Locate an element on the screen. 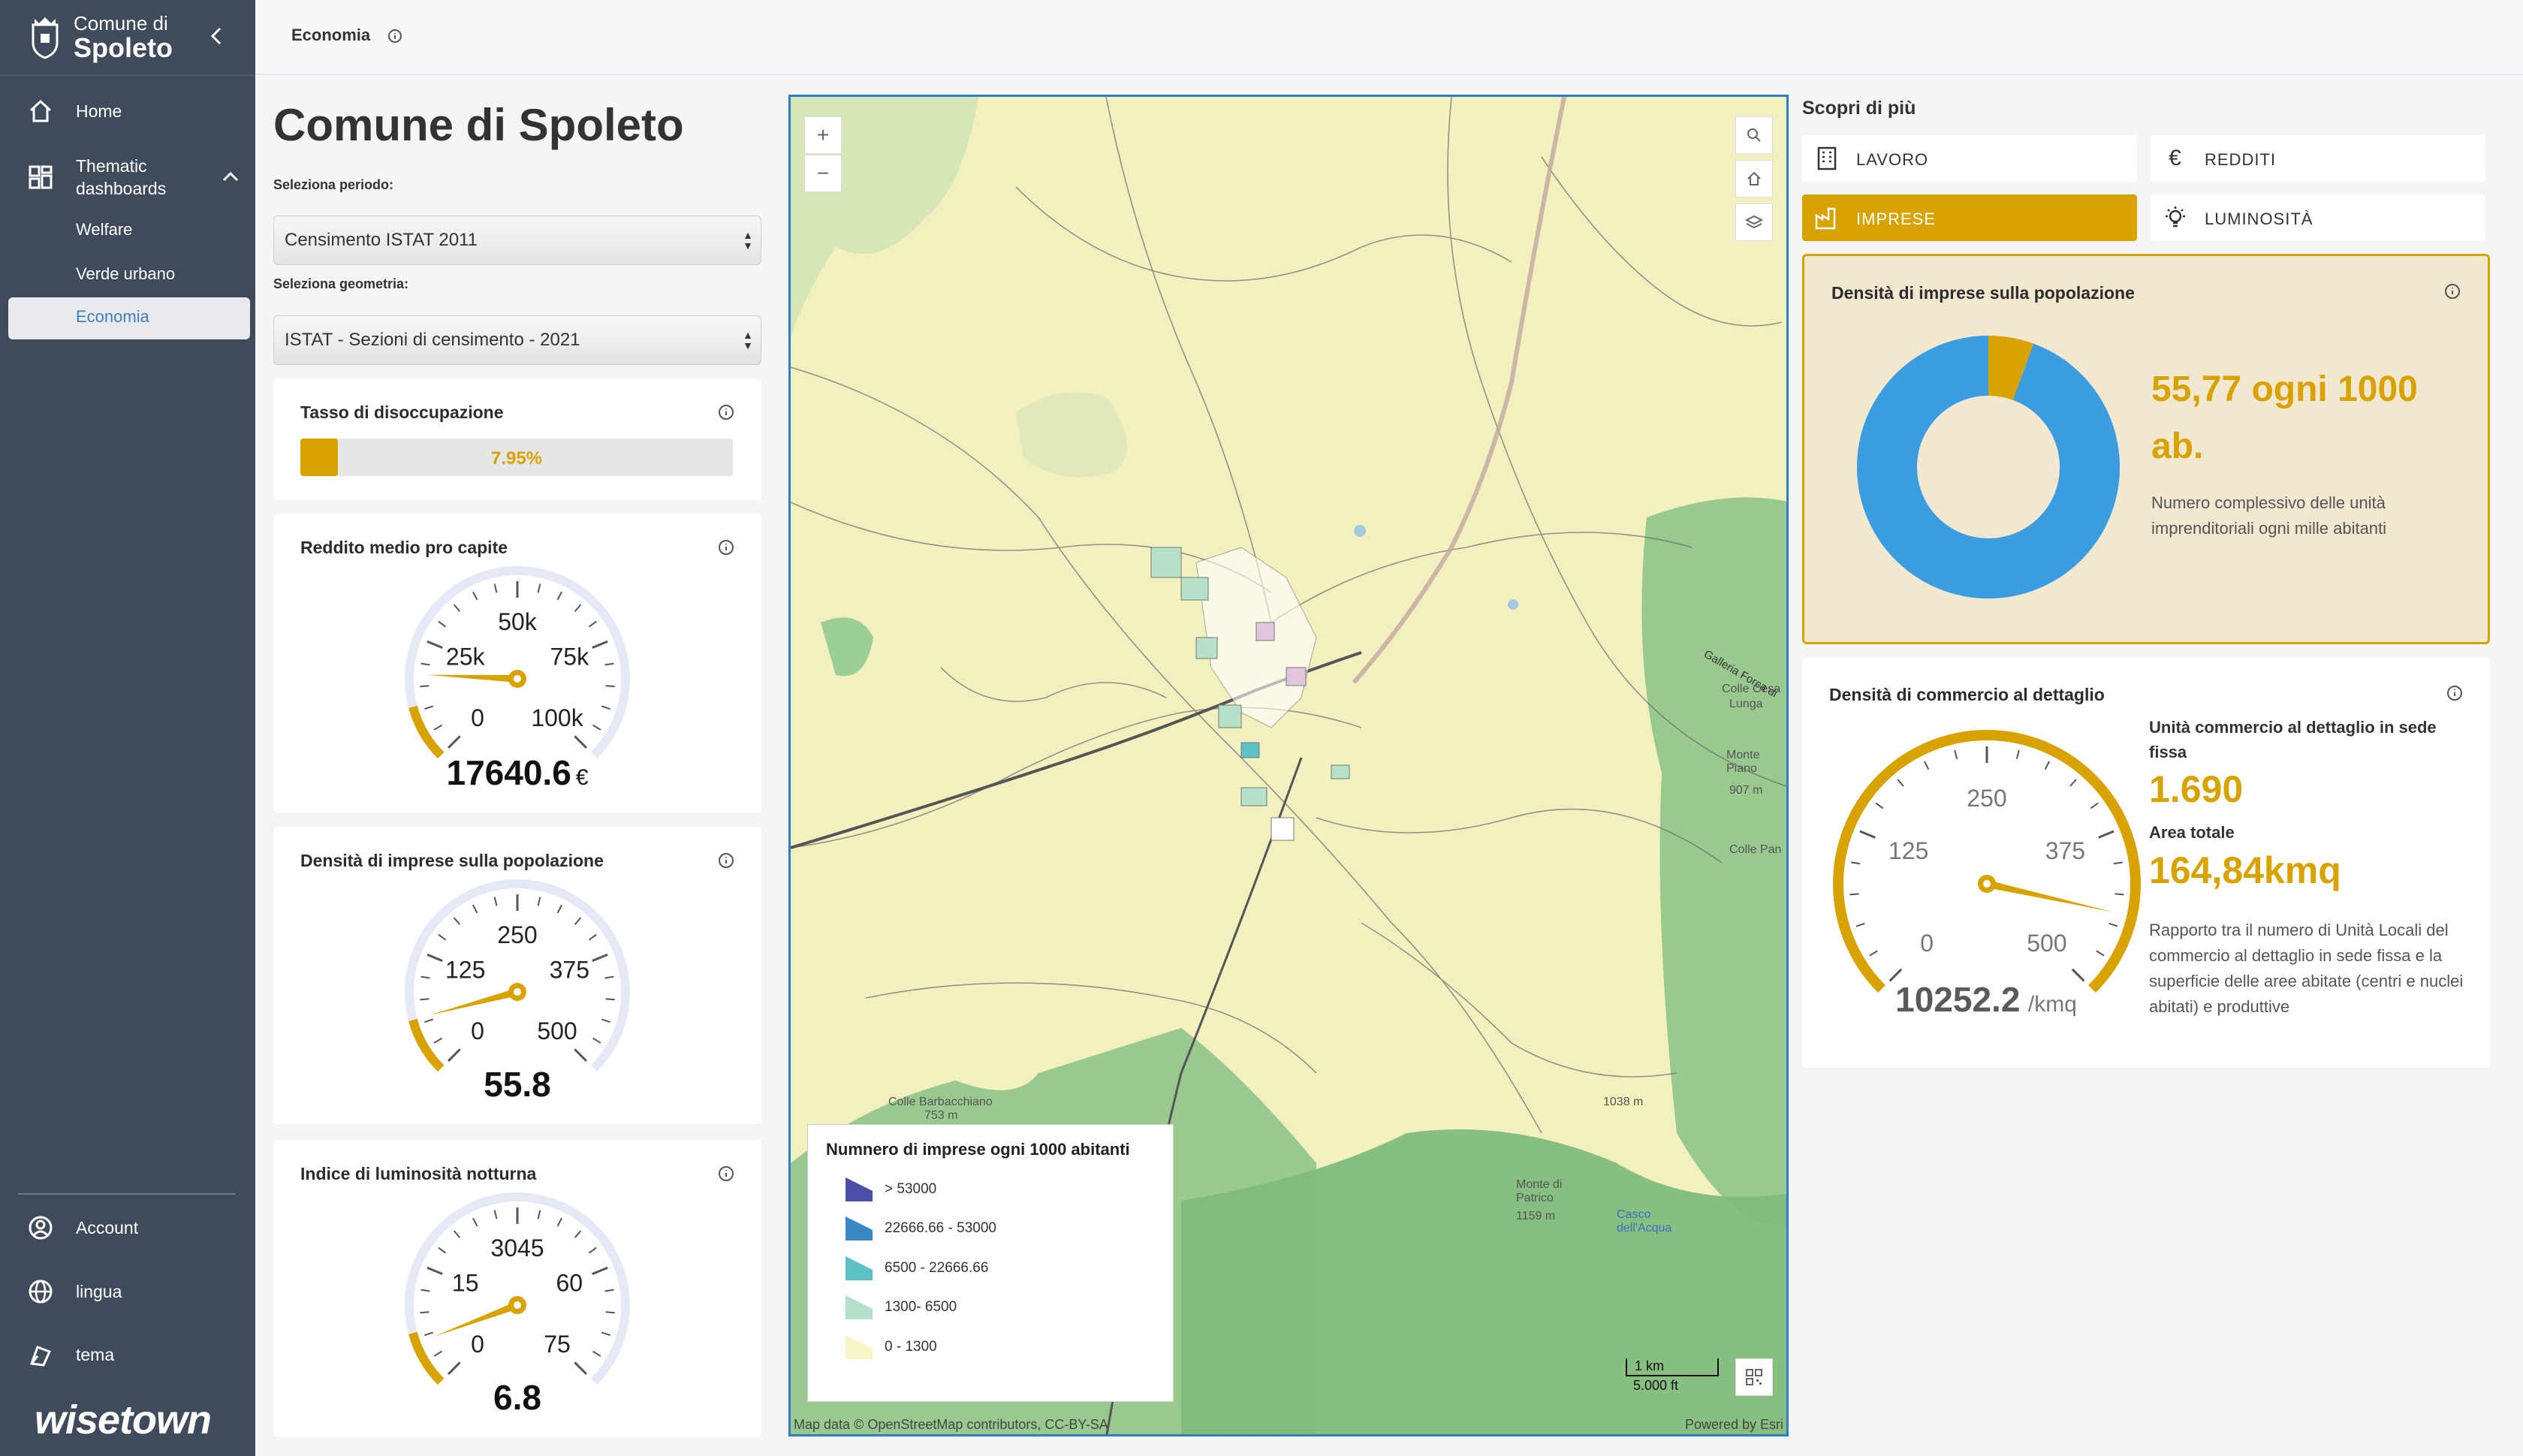 This screenshot has width=2523, height=1456. sidebar-item-thematic-dashboards: Thematic dashboards is located at coordinates (127, 177).